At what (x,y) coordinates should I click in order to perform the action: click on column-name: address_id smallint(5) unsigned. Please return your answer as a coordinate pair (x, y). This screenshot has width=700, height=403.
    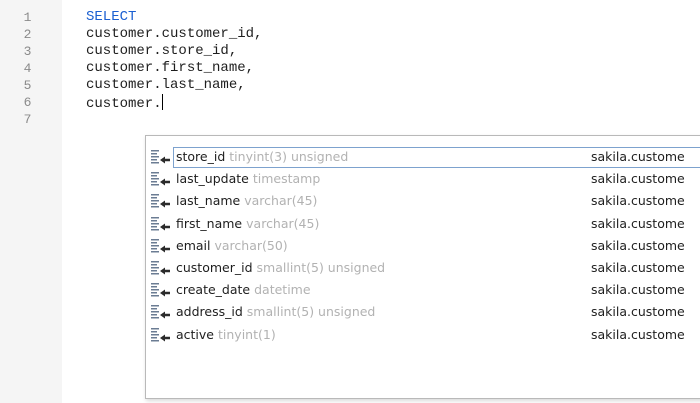
    Looking at the image, I should click on (275, 312).